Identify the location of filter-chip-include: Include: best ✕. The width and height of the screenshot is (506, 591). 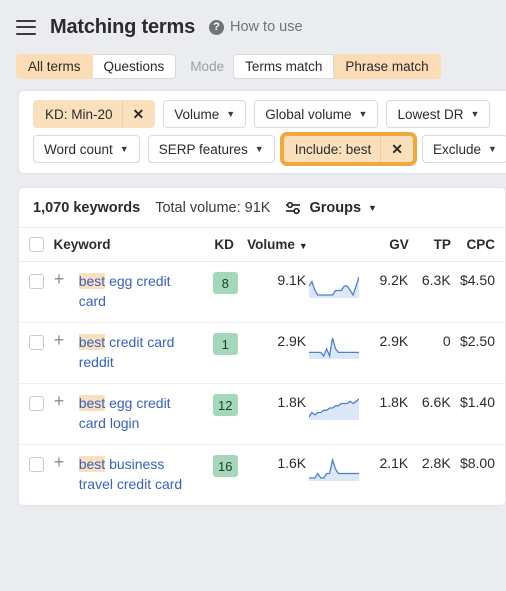
(348, 149).